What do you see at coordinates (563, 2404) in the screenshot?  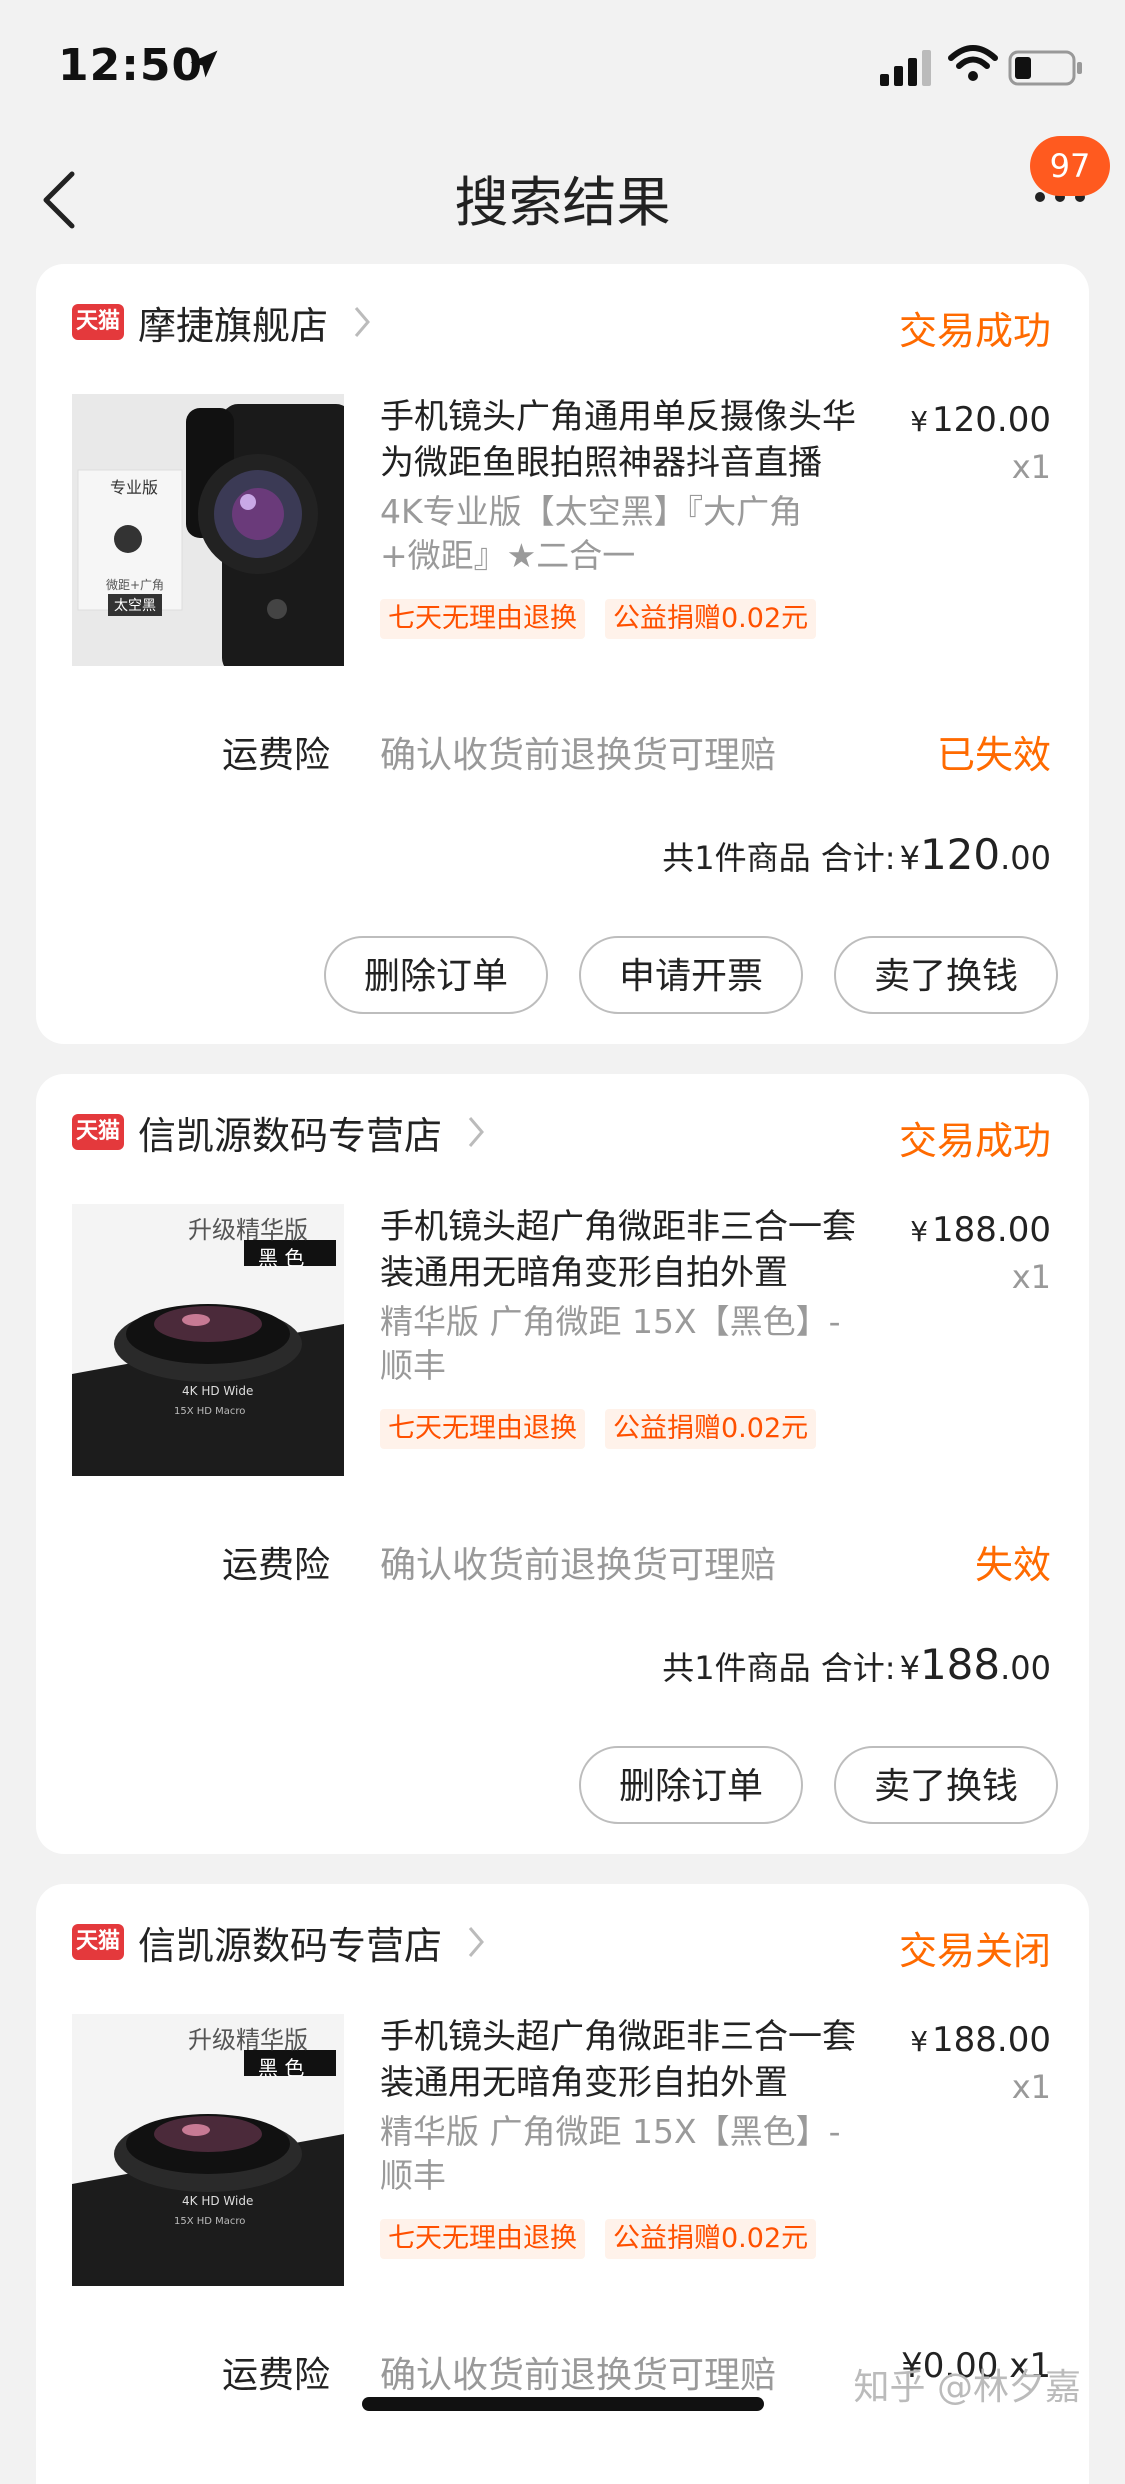 I see `home-indicator` at bounding box center [563, 2404].